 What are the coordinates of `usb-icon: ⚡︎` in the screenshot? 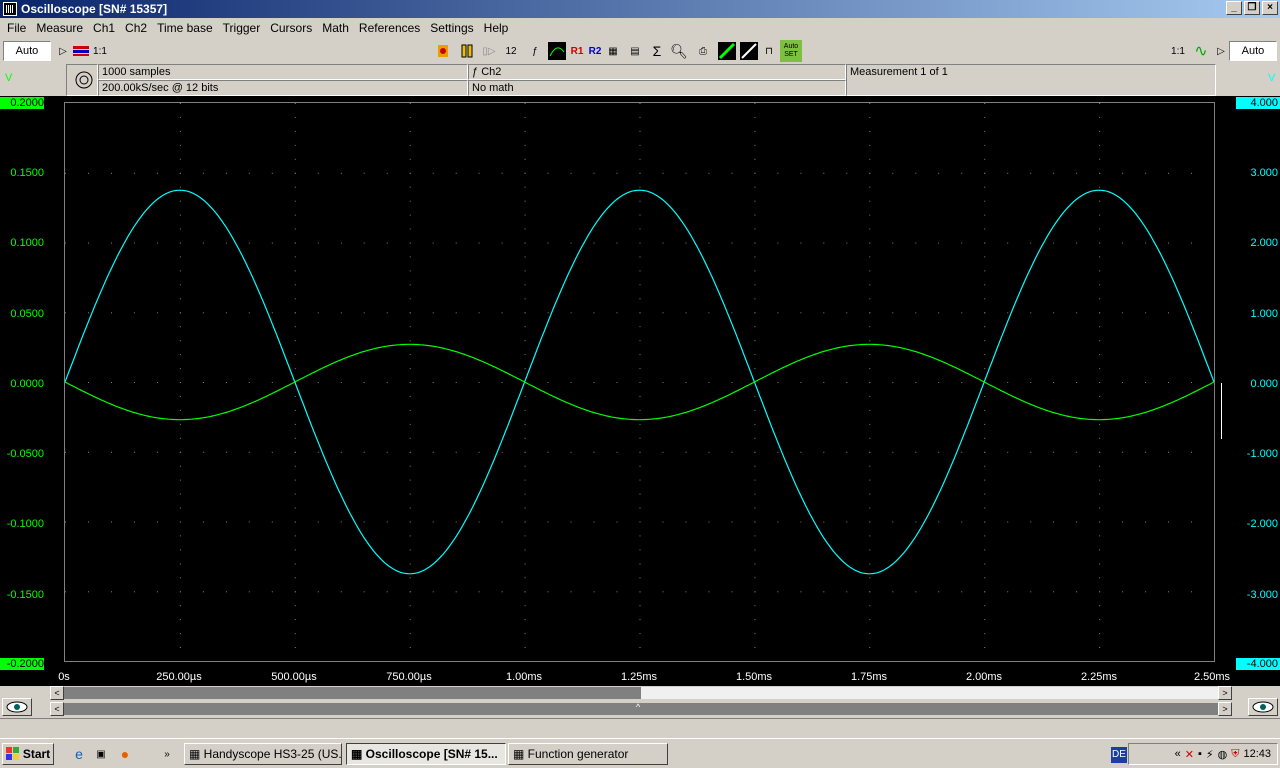 It's located at (1210, 754).